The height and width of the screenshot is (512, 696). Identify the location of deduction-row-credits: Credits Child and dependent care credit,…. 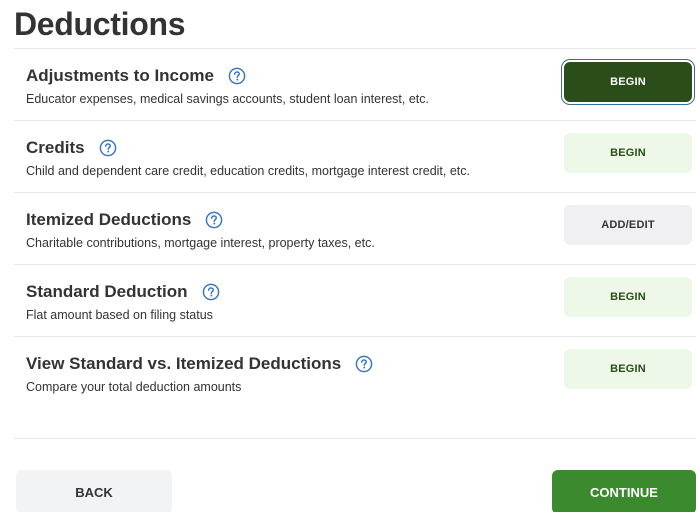
(355, 156).